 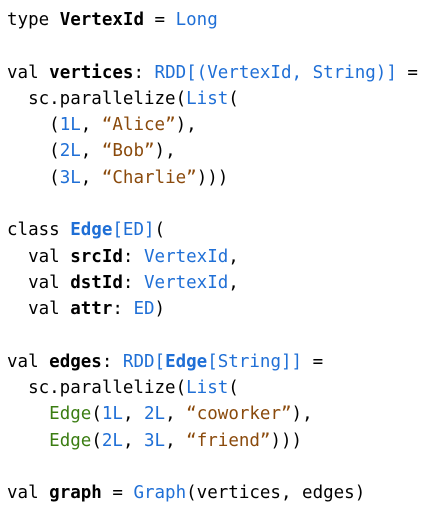 What do you see at coordinates (91, 72) in the screenshot?
I see `identifier-vertices: vertices` at bounding box center [91, 72].